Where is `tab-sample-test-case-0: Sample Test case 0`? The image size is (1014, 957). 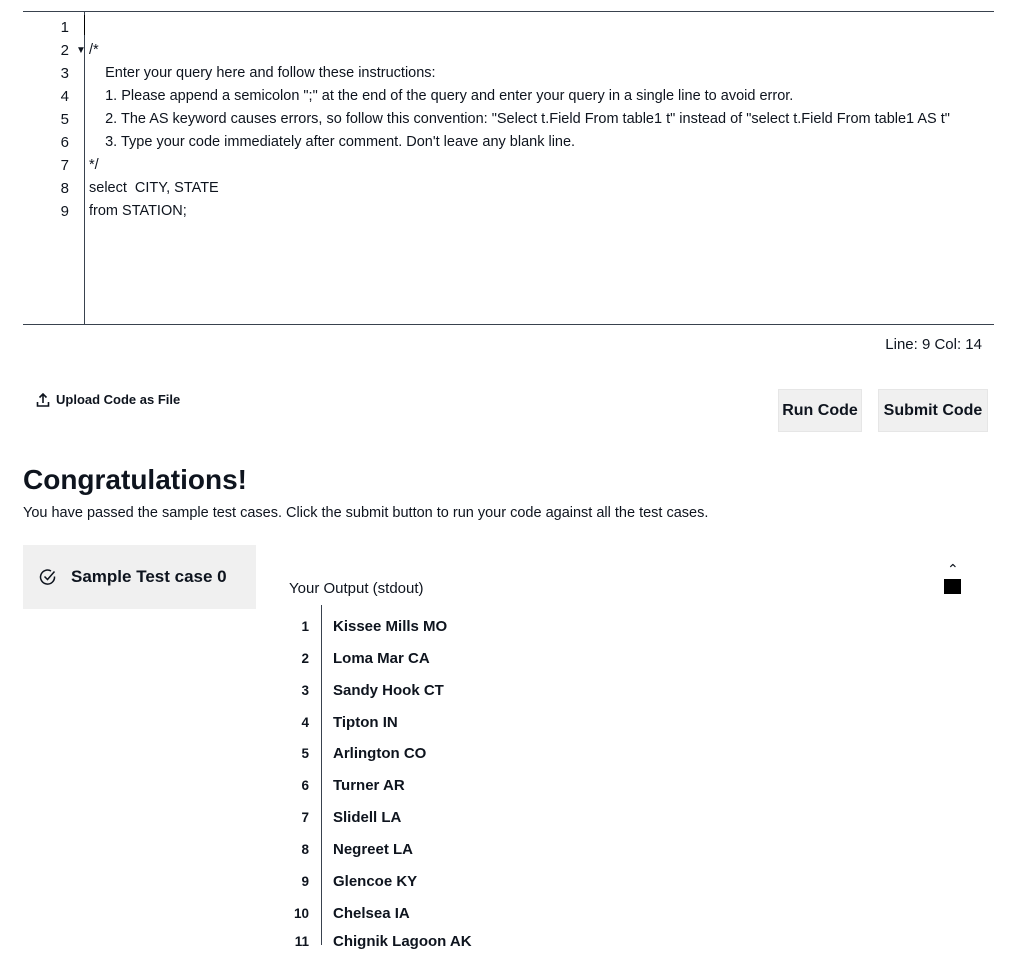 tab-sample-test-case-0: Sample Test case 0 is located at coordinates (139, 577).